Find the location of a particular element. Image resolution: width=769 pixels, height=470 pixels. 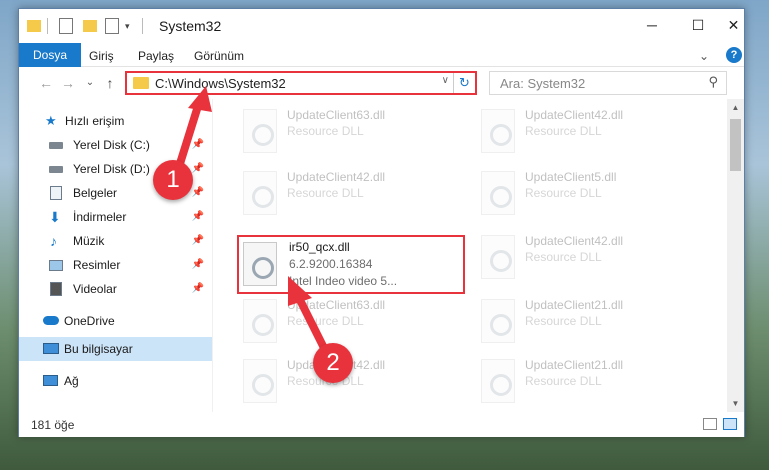

item-count: 181 öğe is located at coordinates (53, 425).